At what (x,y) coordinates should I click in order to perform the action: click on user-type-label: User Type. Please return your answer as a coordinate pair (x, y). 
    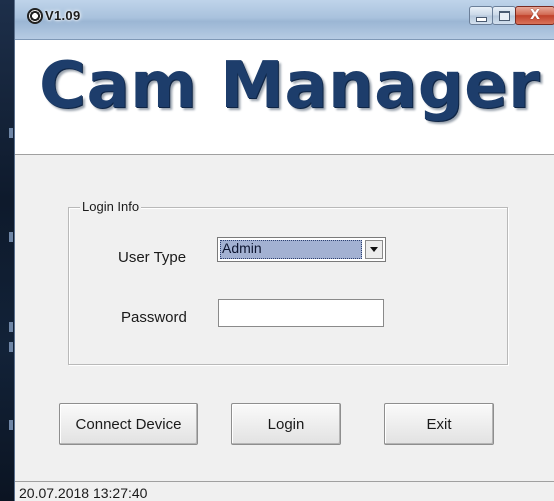
    Looking at the image, I should click on (152, 257).